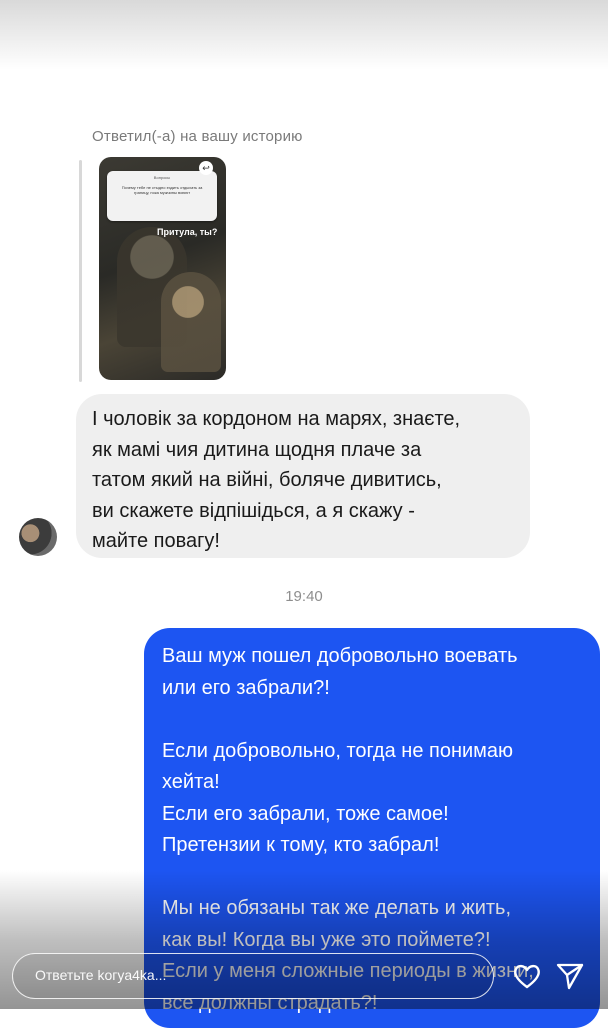  Describe the element at coordinates (162, 177) in the screenshot. I see `question-sticker-header: Вопросы` at that location.